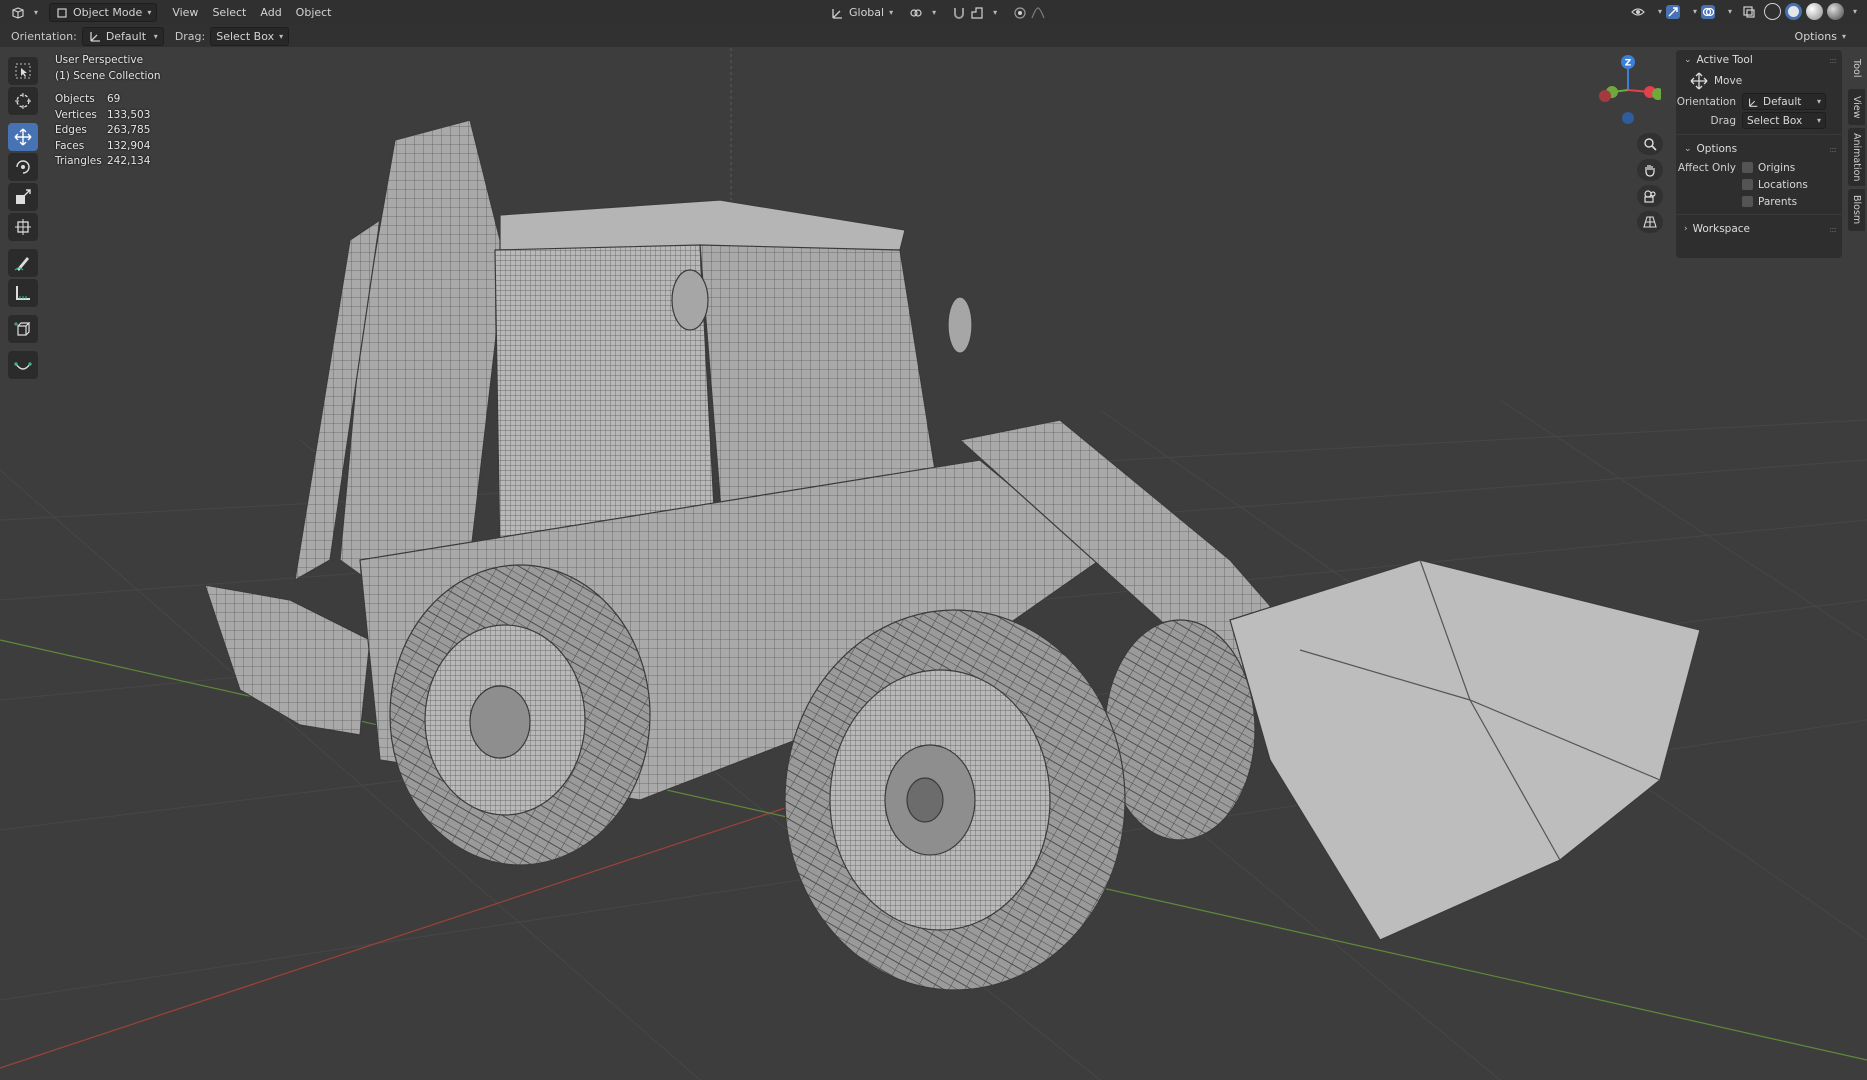 The width and height of the screenshot is (1867, 1080). I want to click on tab-view-label: View, so click(1856, 107).